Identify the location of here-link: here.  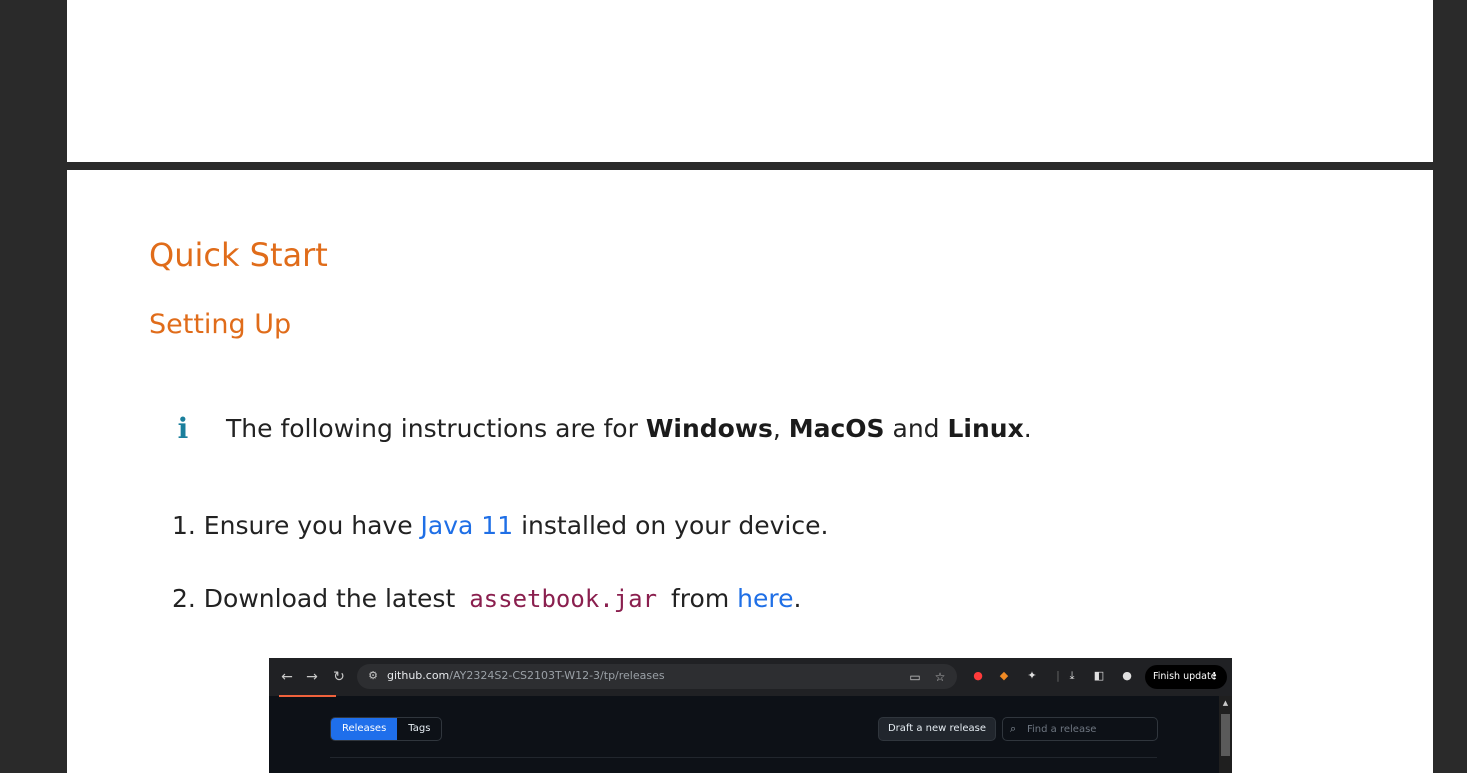
(765, 598).